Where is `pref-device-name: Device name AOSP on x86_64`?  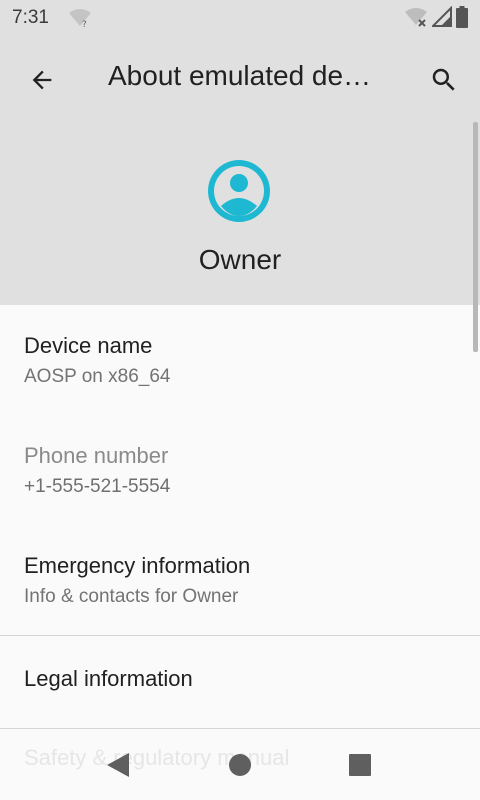 pref-device-name: Device name AOSP on x86_64 is located at coordinates (240, 361).